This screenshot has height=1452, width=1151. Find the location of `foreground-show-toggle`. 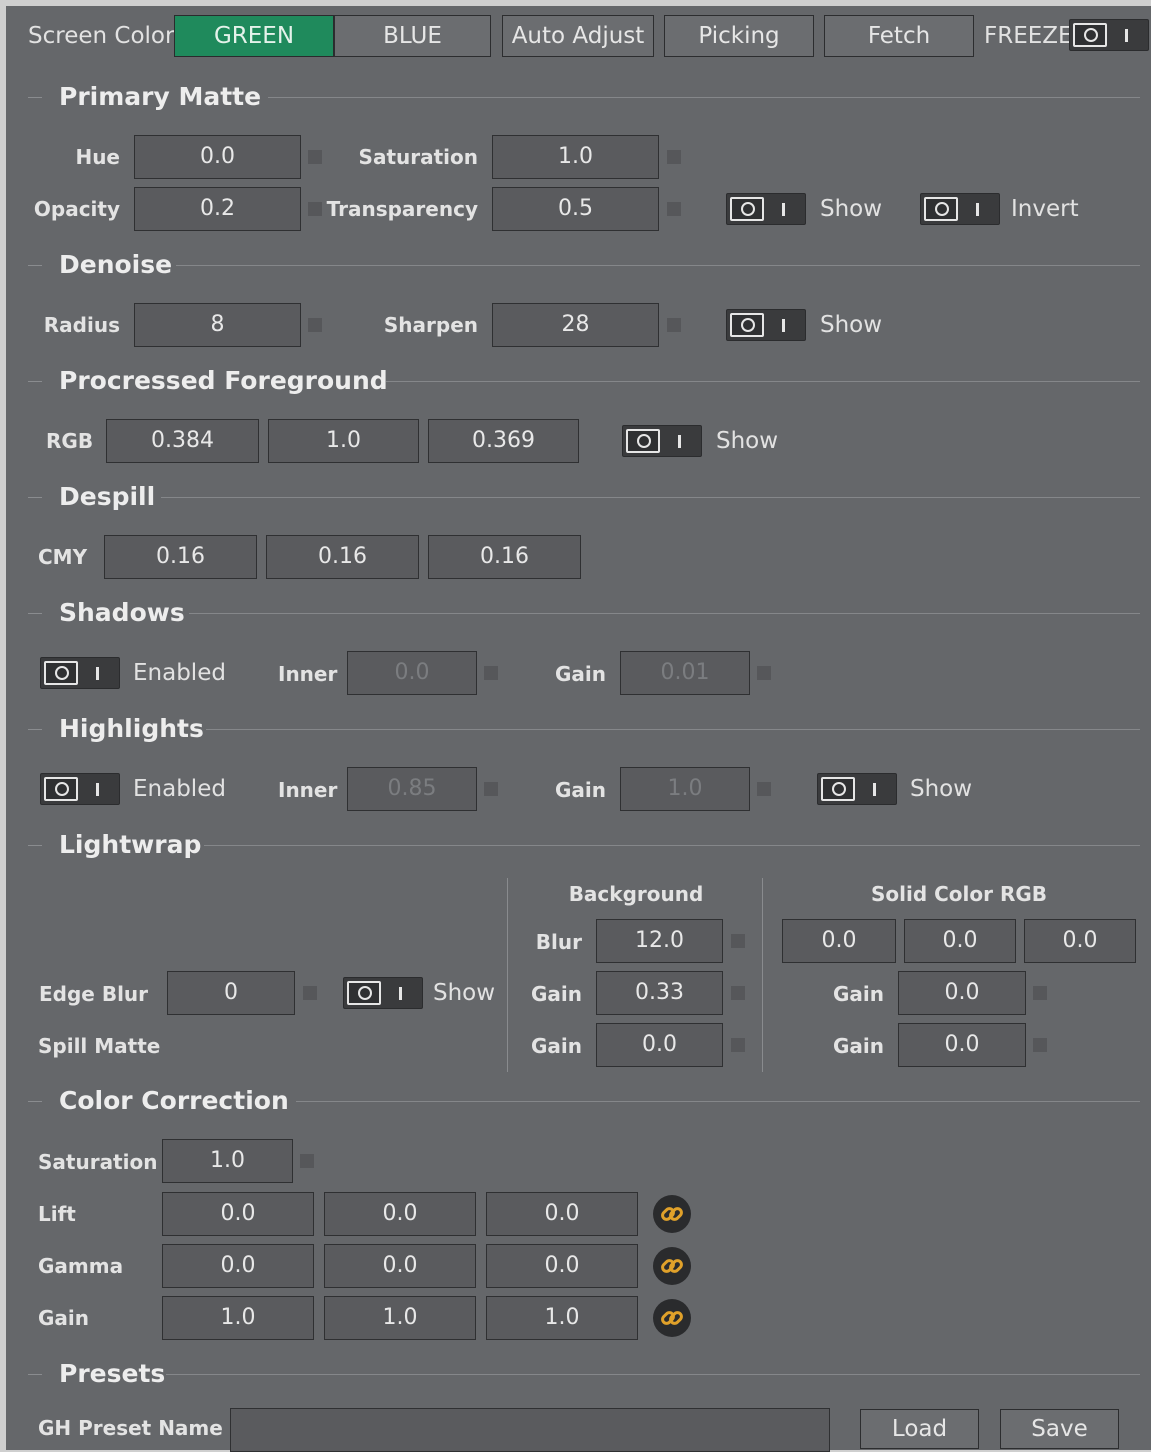

foreground-show-toggle is located at coordinates (662, 441).